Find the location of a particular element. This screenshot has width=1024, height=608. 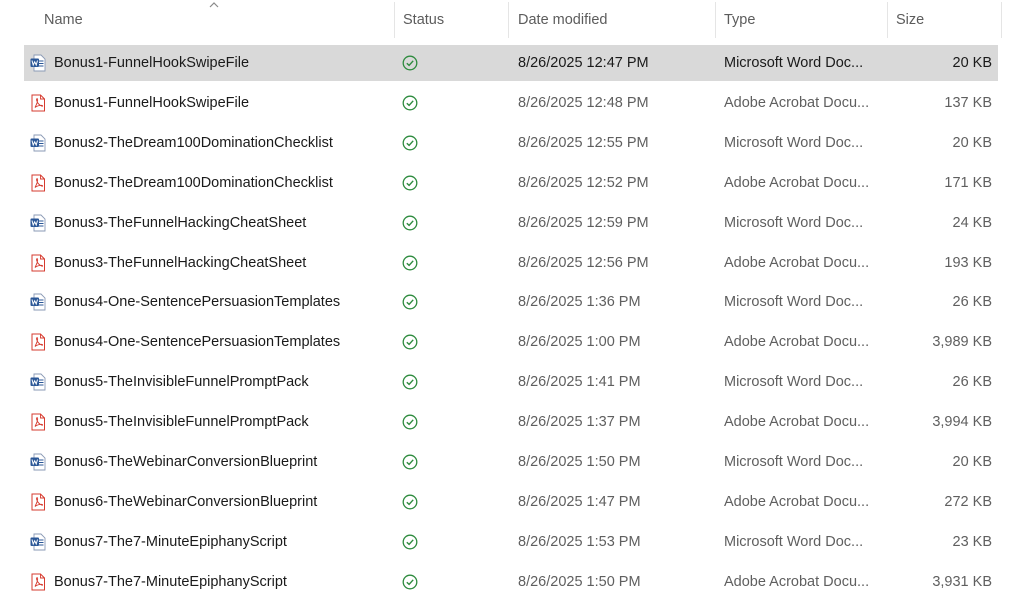

column-header-type: Type is located at coordinates (799, 20).